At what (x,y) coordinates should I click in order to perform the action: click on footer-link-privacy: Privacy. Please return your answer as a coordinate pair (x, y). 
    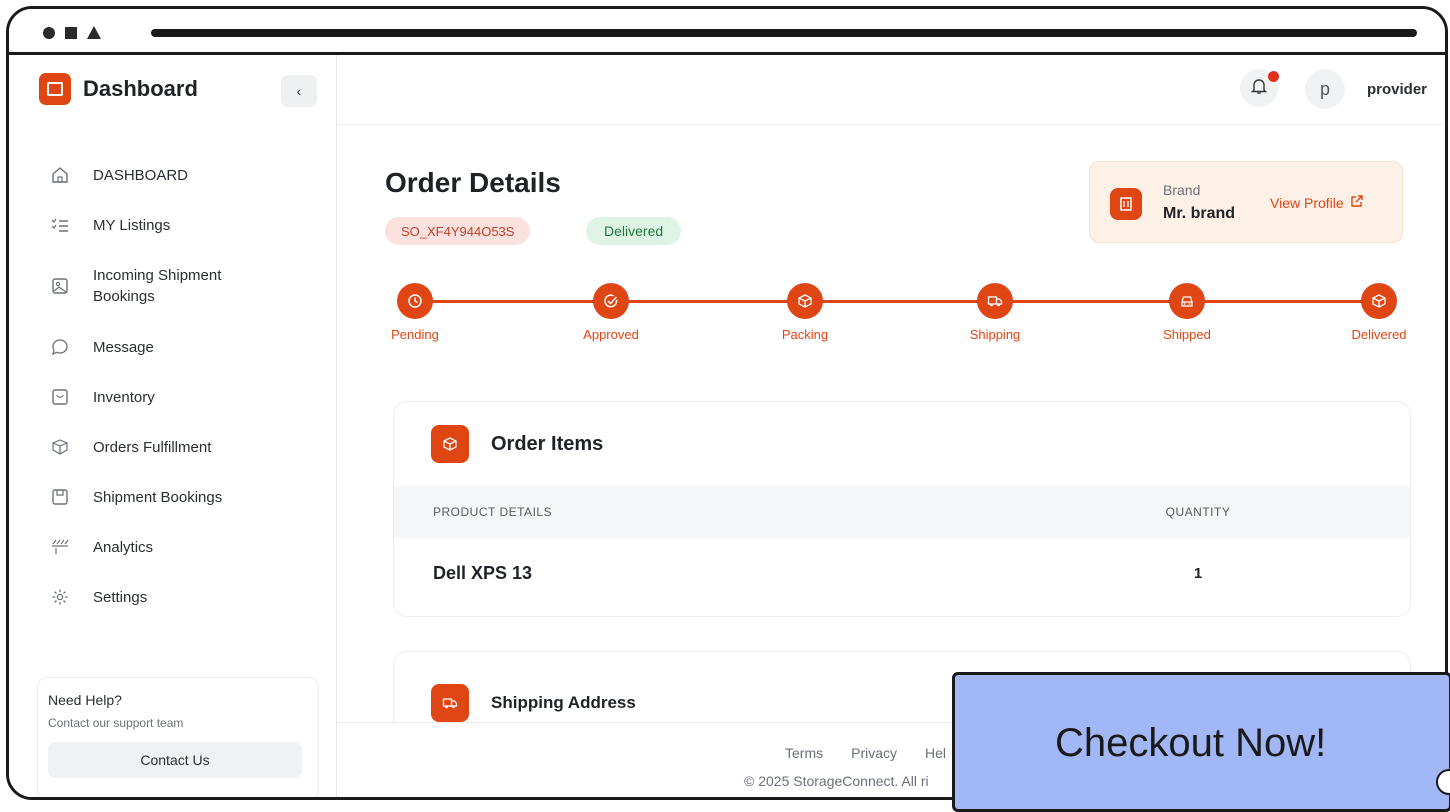
    Looking at the image, I should click on (874, 753).